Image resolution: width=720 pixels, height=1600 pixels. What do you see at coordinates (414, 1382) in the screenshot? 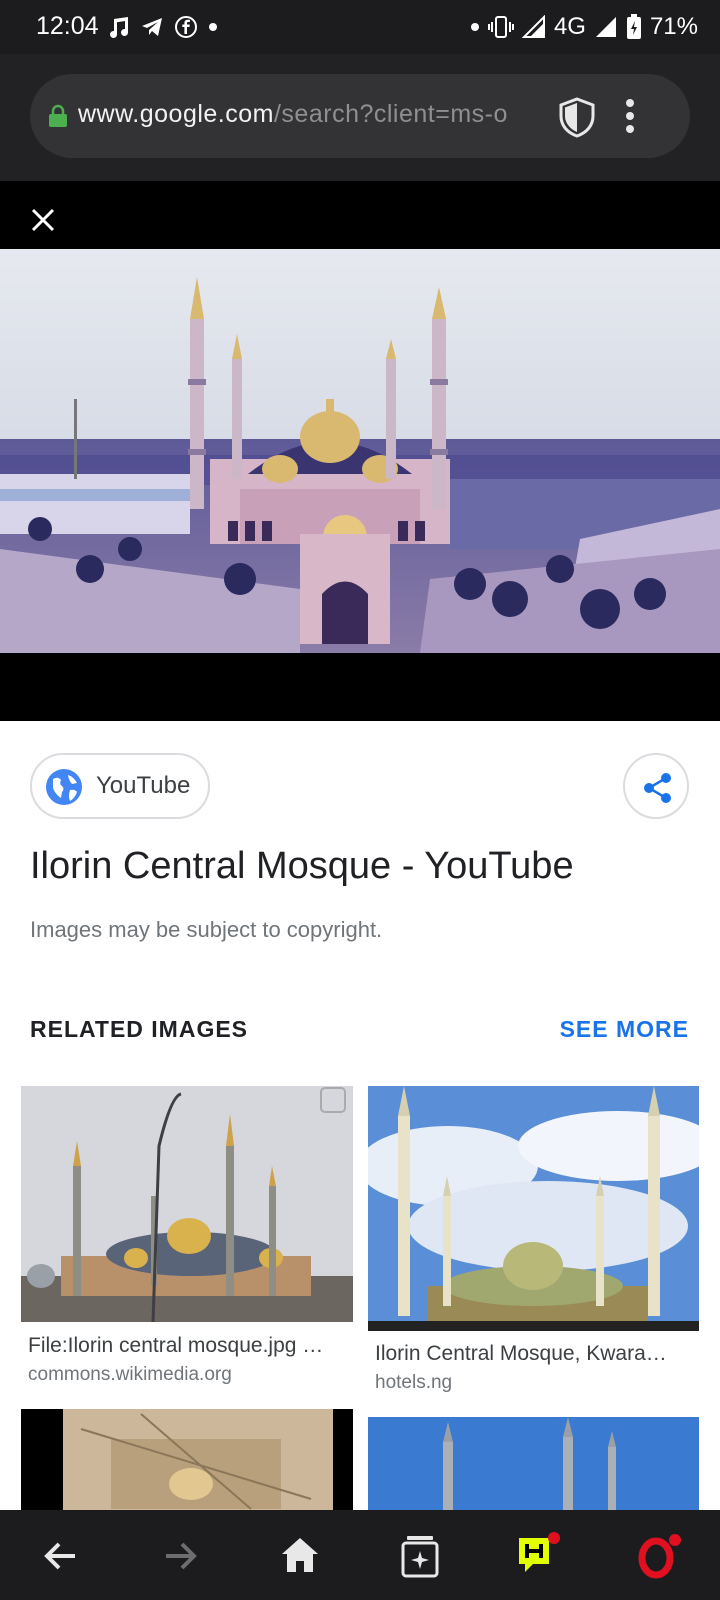
I see `related-image-2-source: hotels.ng` at bounding box center [414, 1382].